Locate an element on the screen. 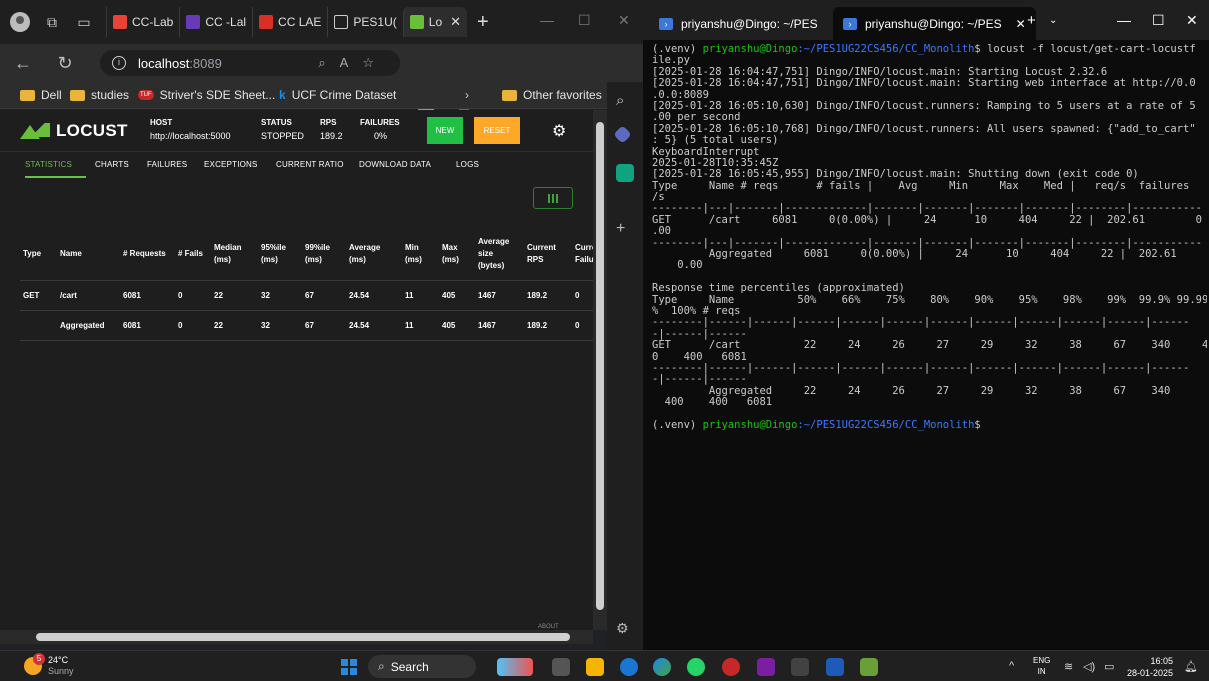 Image resolution: width=1209 pixels, height=681 pixels. col-name: Name is located at coordinates (88, 254).